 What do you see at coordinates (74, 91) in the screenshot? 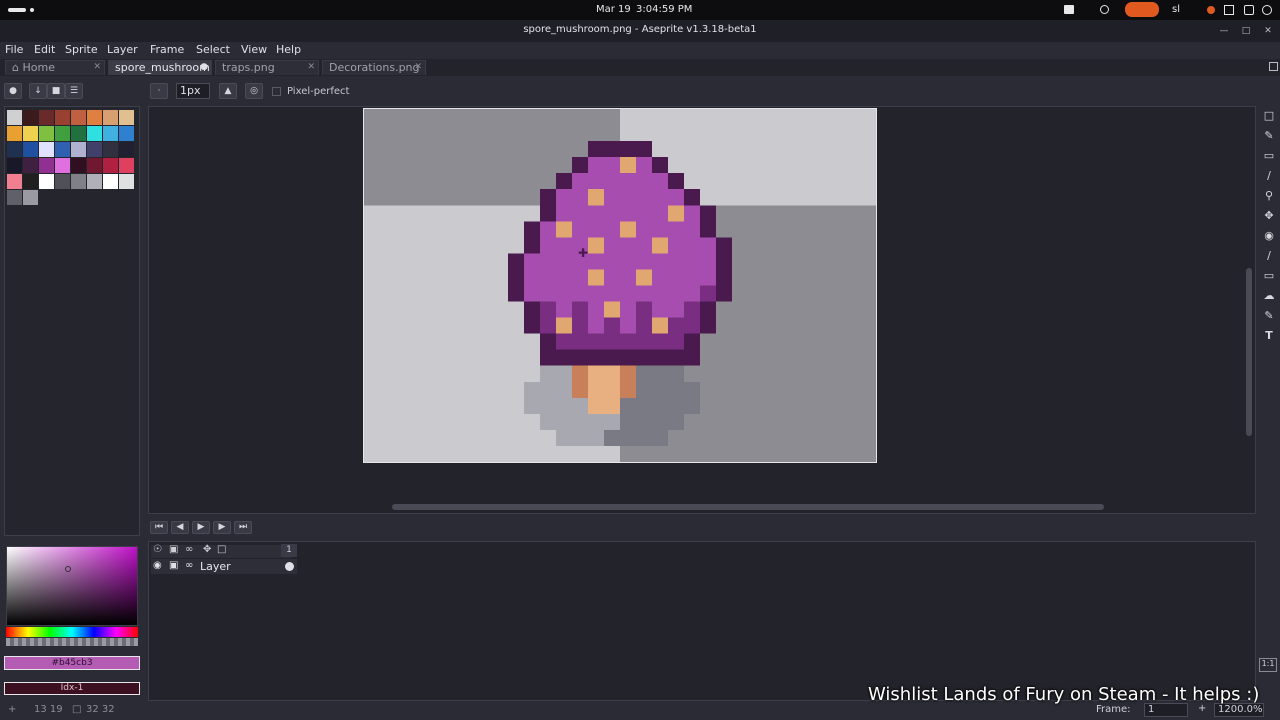
I see `palette-menu-icon: ☰` at bounding box center [74, 91].